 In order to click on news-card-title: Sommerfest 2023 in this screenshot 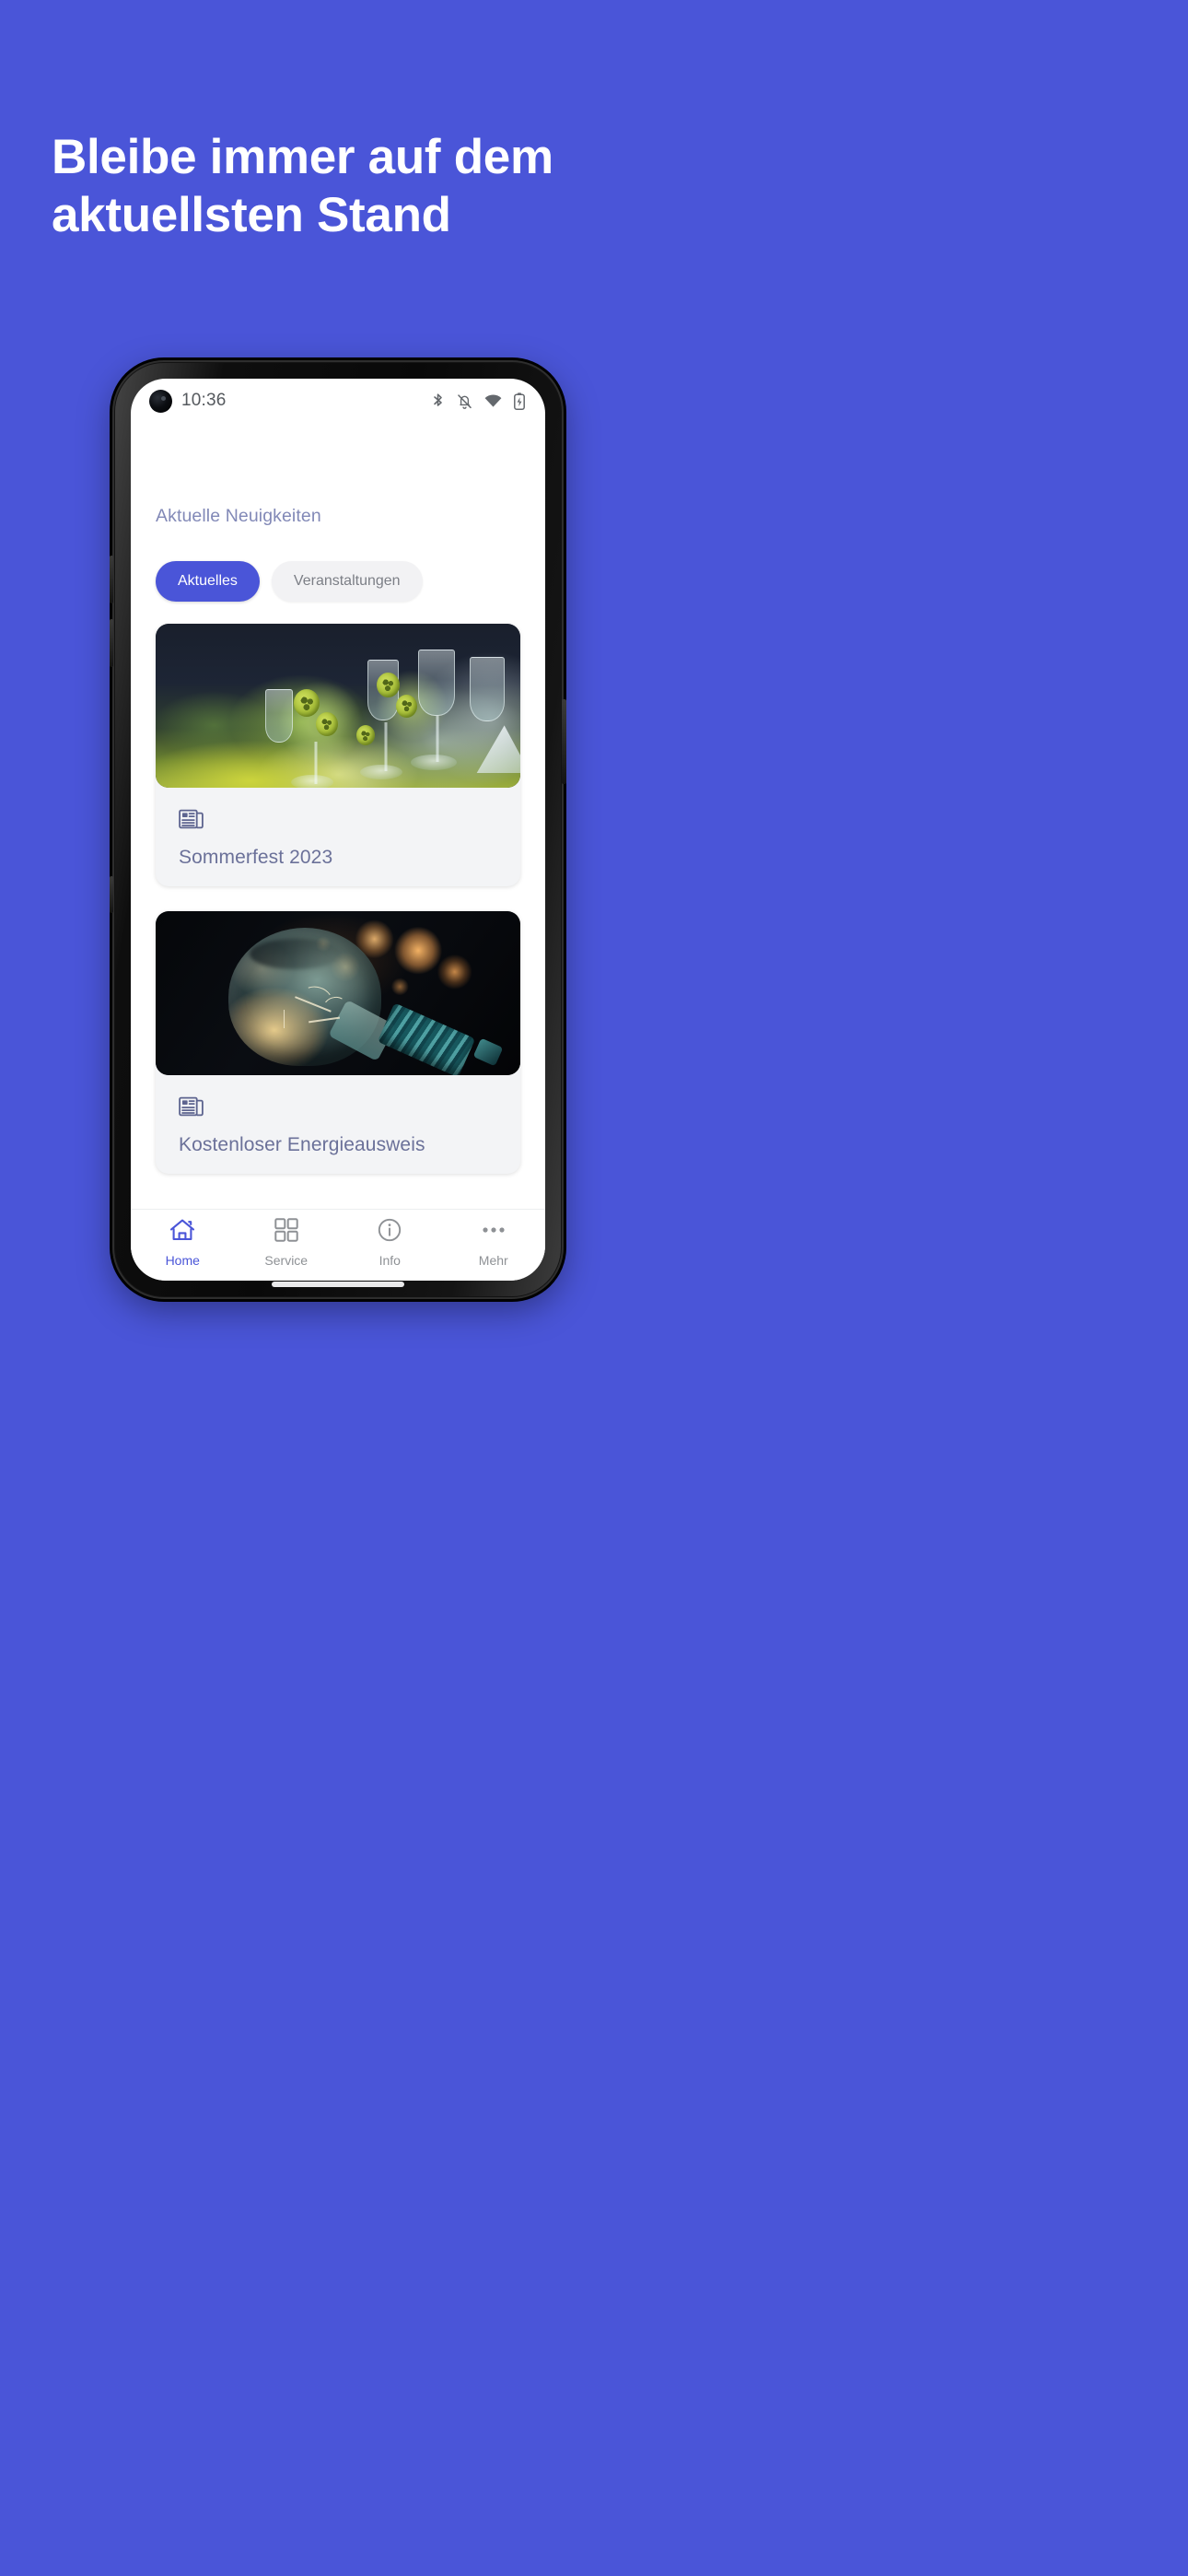, I will do `click(256, 857)`.